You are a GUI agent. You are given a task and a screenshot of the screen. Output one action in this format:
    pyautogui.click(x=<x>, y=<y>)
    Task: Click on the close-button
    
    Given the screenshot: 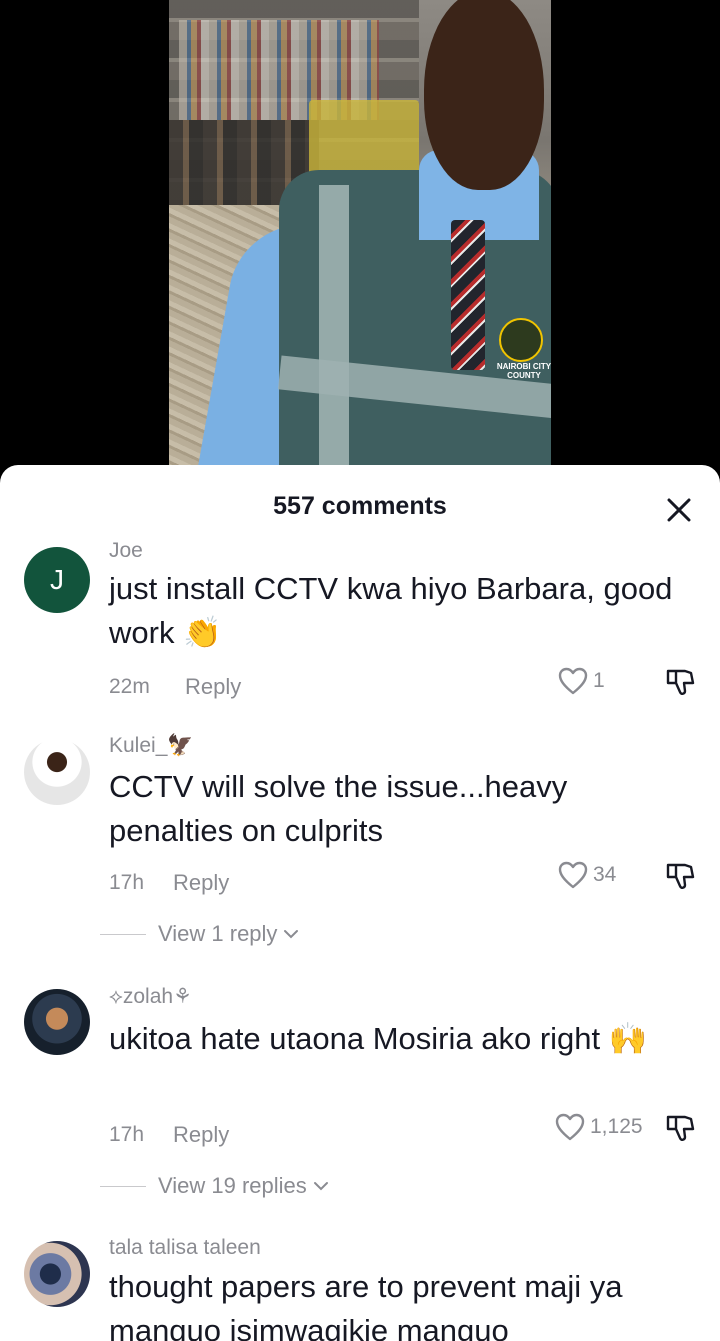 What is the action you would take?
    pyautogui.click(x=679, y=510)
    